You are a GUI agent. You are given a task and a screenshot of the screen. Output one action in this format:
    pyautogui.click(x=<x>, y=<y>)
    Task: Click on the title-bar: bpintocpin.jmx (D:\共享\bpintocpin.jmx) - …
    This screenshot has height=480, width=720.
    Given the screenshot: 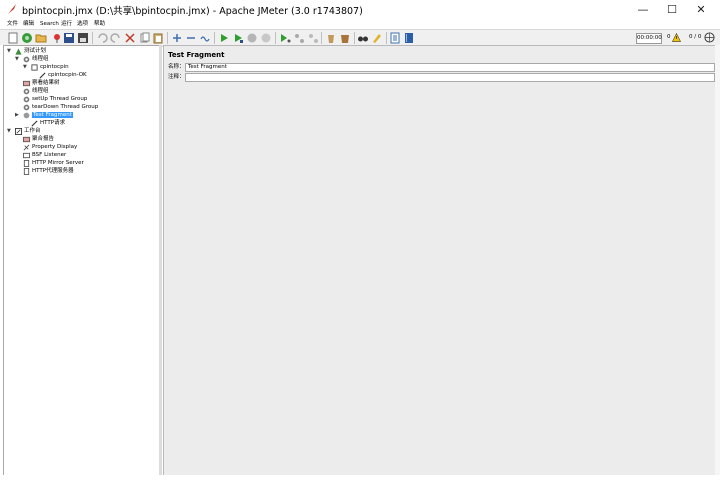 What is the action you would take?
    pyautogui.click(x=360, y=9)
    